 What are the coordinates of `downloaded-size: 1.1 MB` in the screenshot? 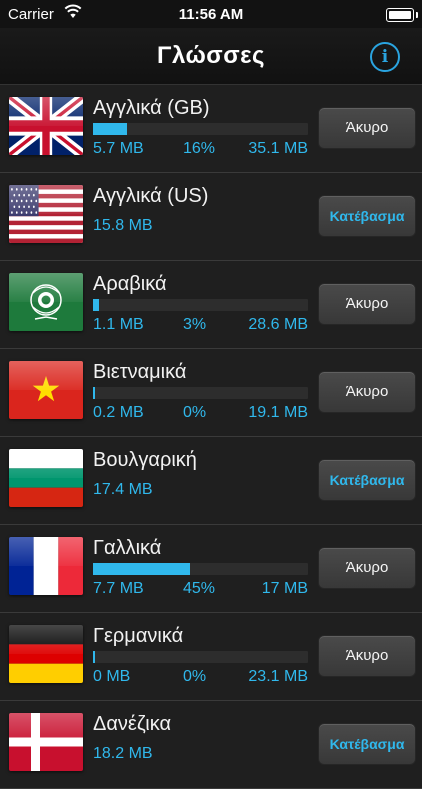 It's located at (118, 324).